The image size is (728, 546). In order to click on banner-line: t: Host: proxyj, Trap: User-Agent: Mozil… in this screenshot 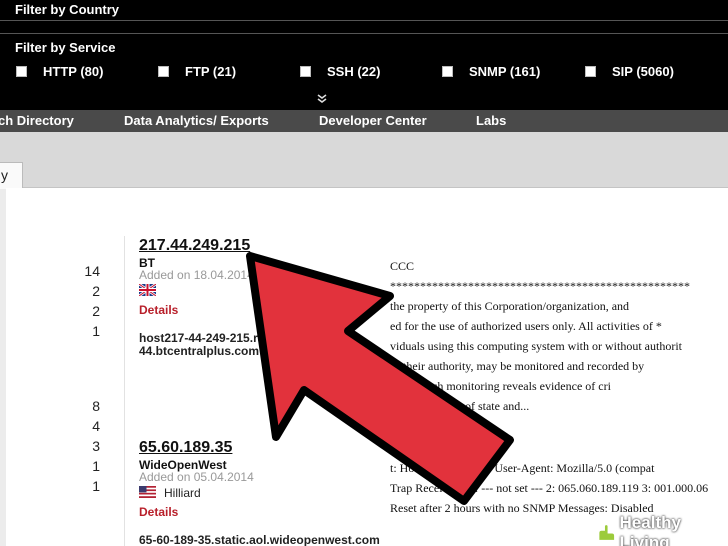, I will do `click(522, 468)`.